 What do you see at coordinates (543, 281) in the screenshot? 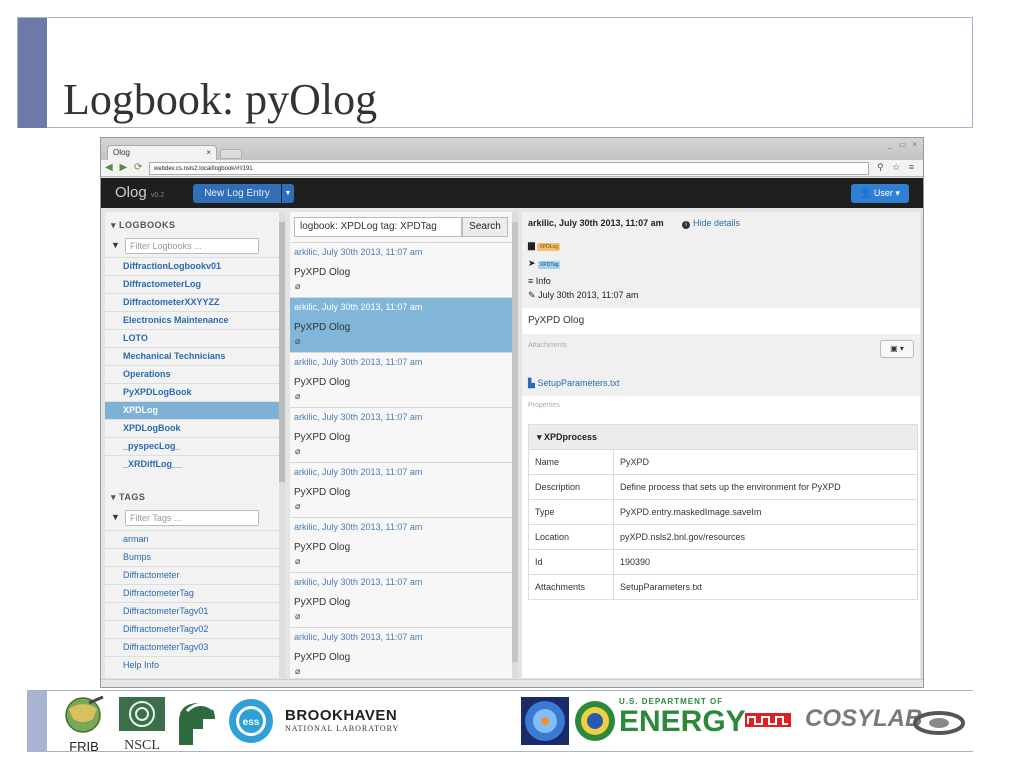
I see `info-label: Info` at bounding box center [543, 281].